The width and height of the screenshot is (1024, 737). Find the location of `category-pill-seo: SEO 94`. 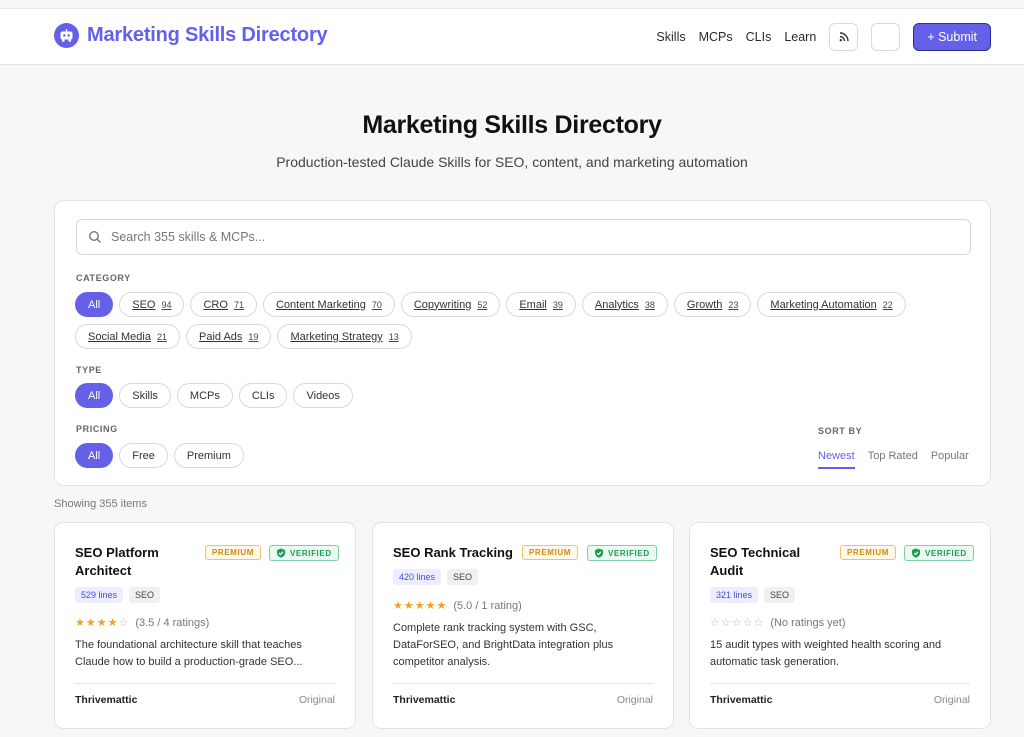

category-pill-seo: SEO 94 is located at coordinates (152, 304).